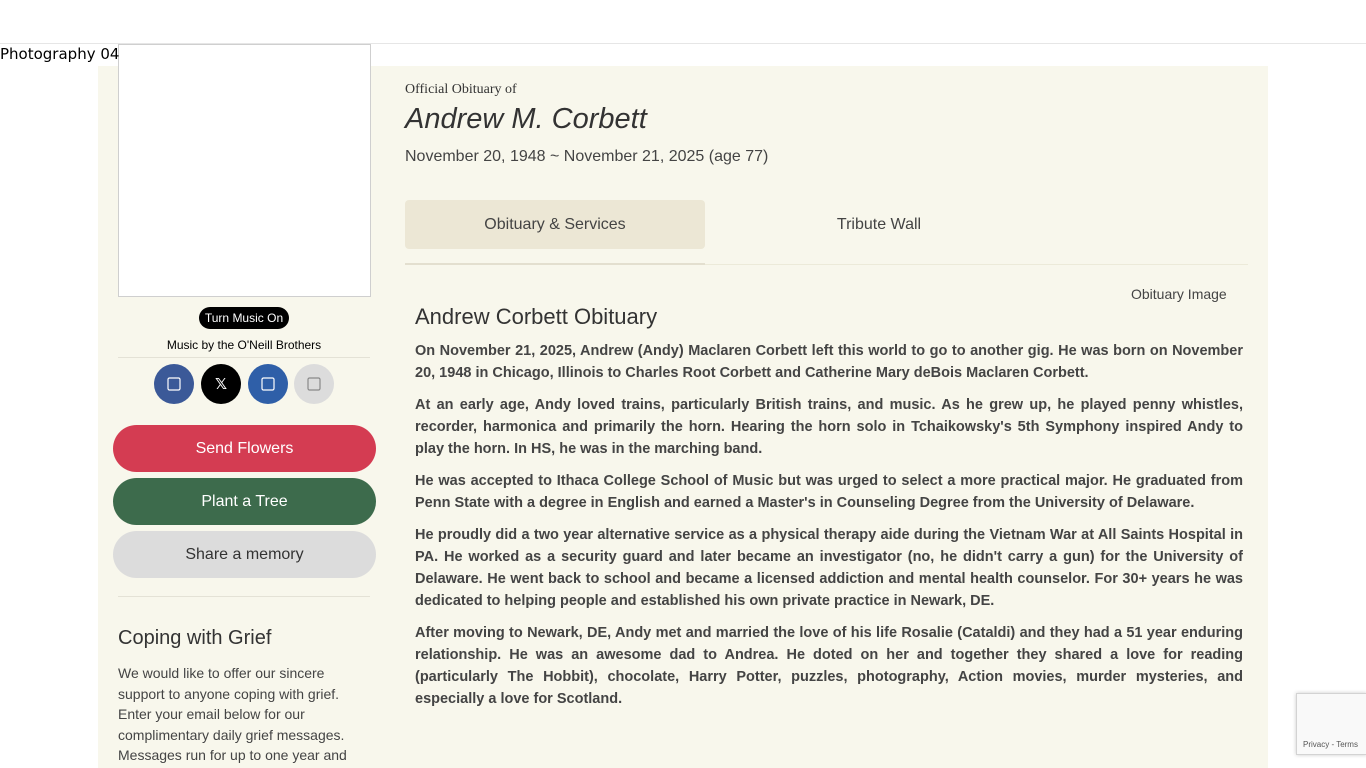 The image size is (1366, 768). I want to click on x-twitter-icon: 𝕏, so click(221, 384).